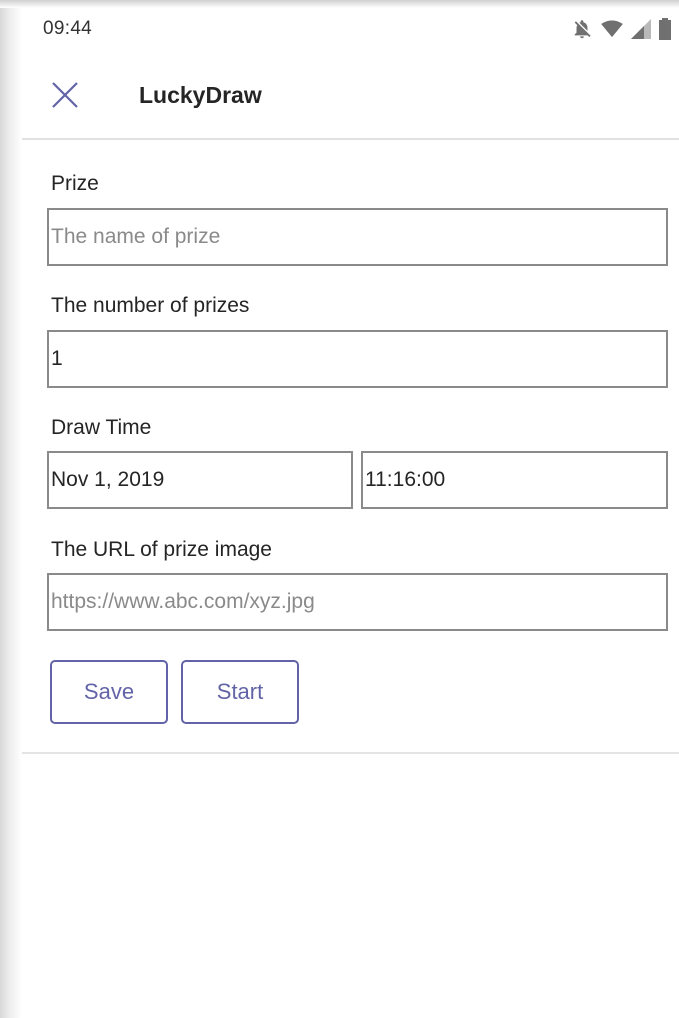 The height and width of the screenshot is (1018, 679). What do you see at coordinates (101, 427) in the screenshot?
I see `draw-time-label: Draw Time` at bounding box center [101, 427].